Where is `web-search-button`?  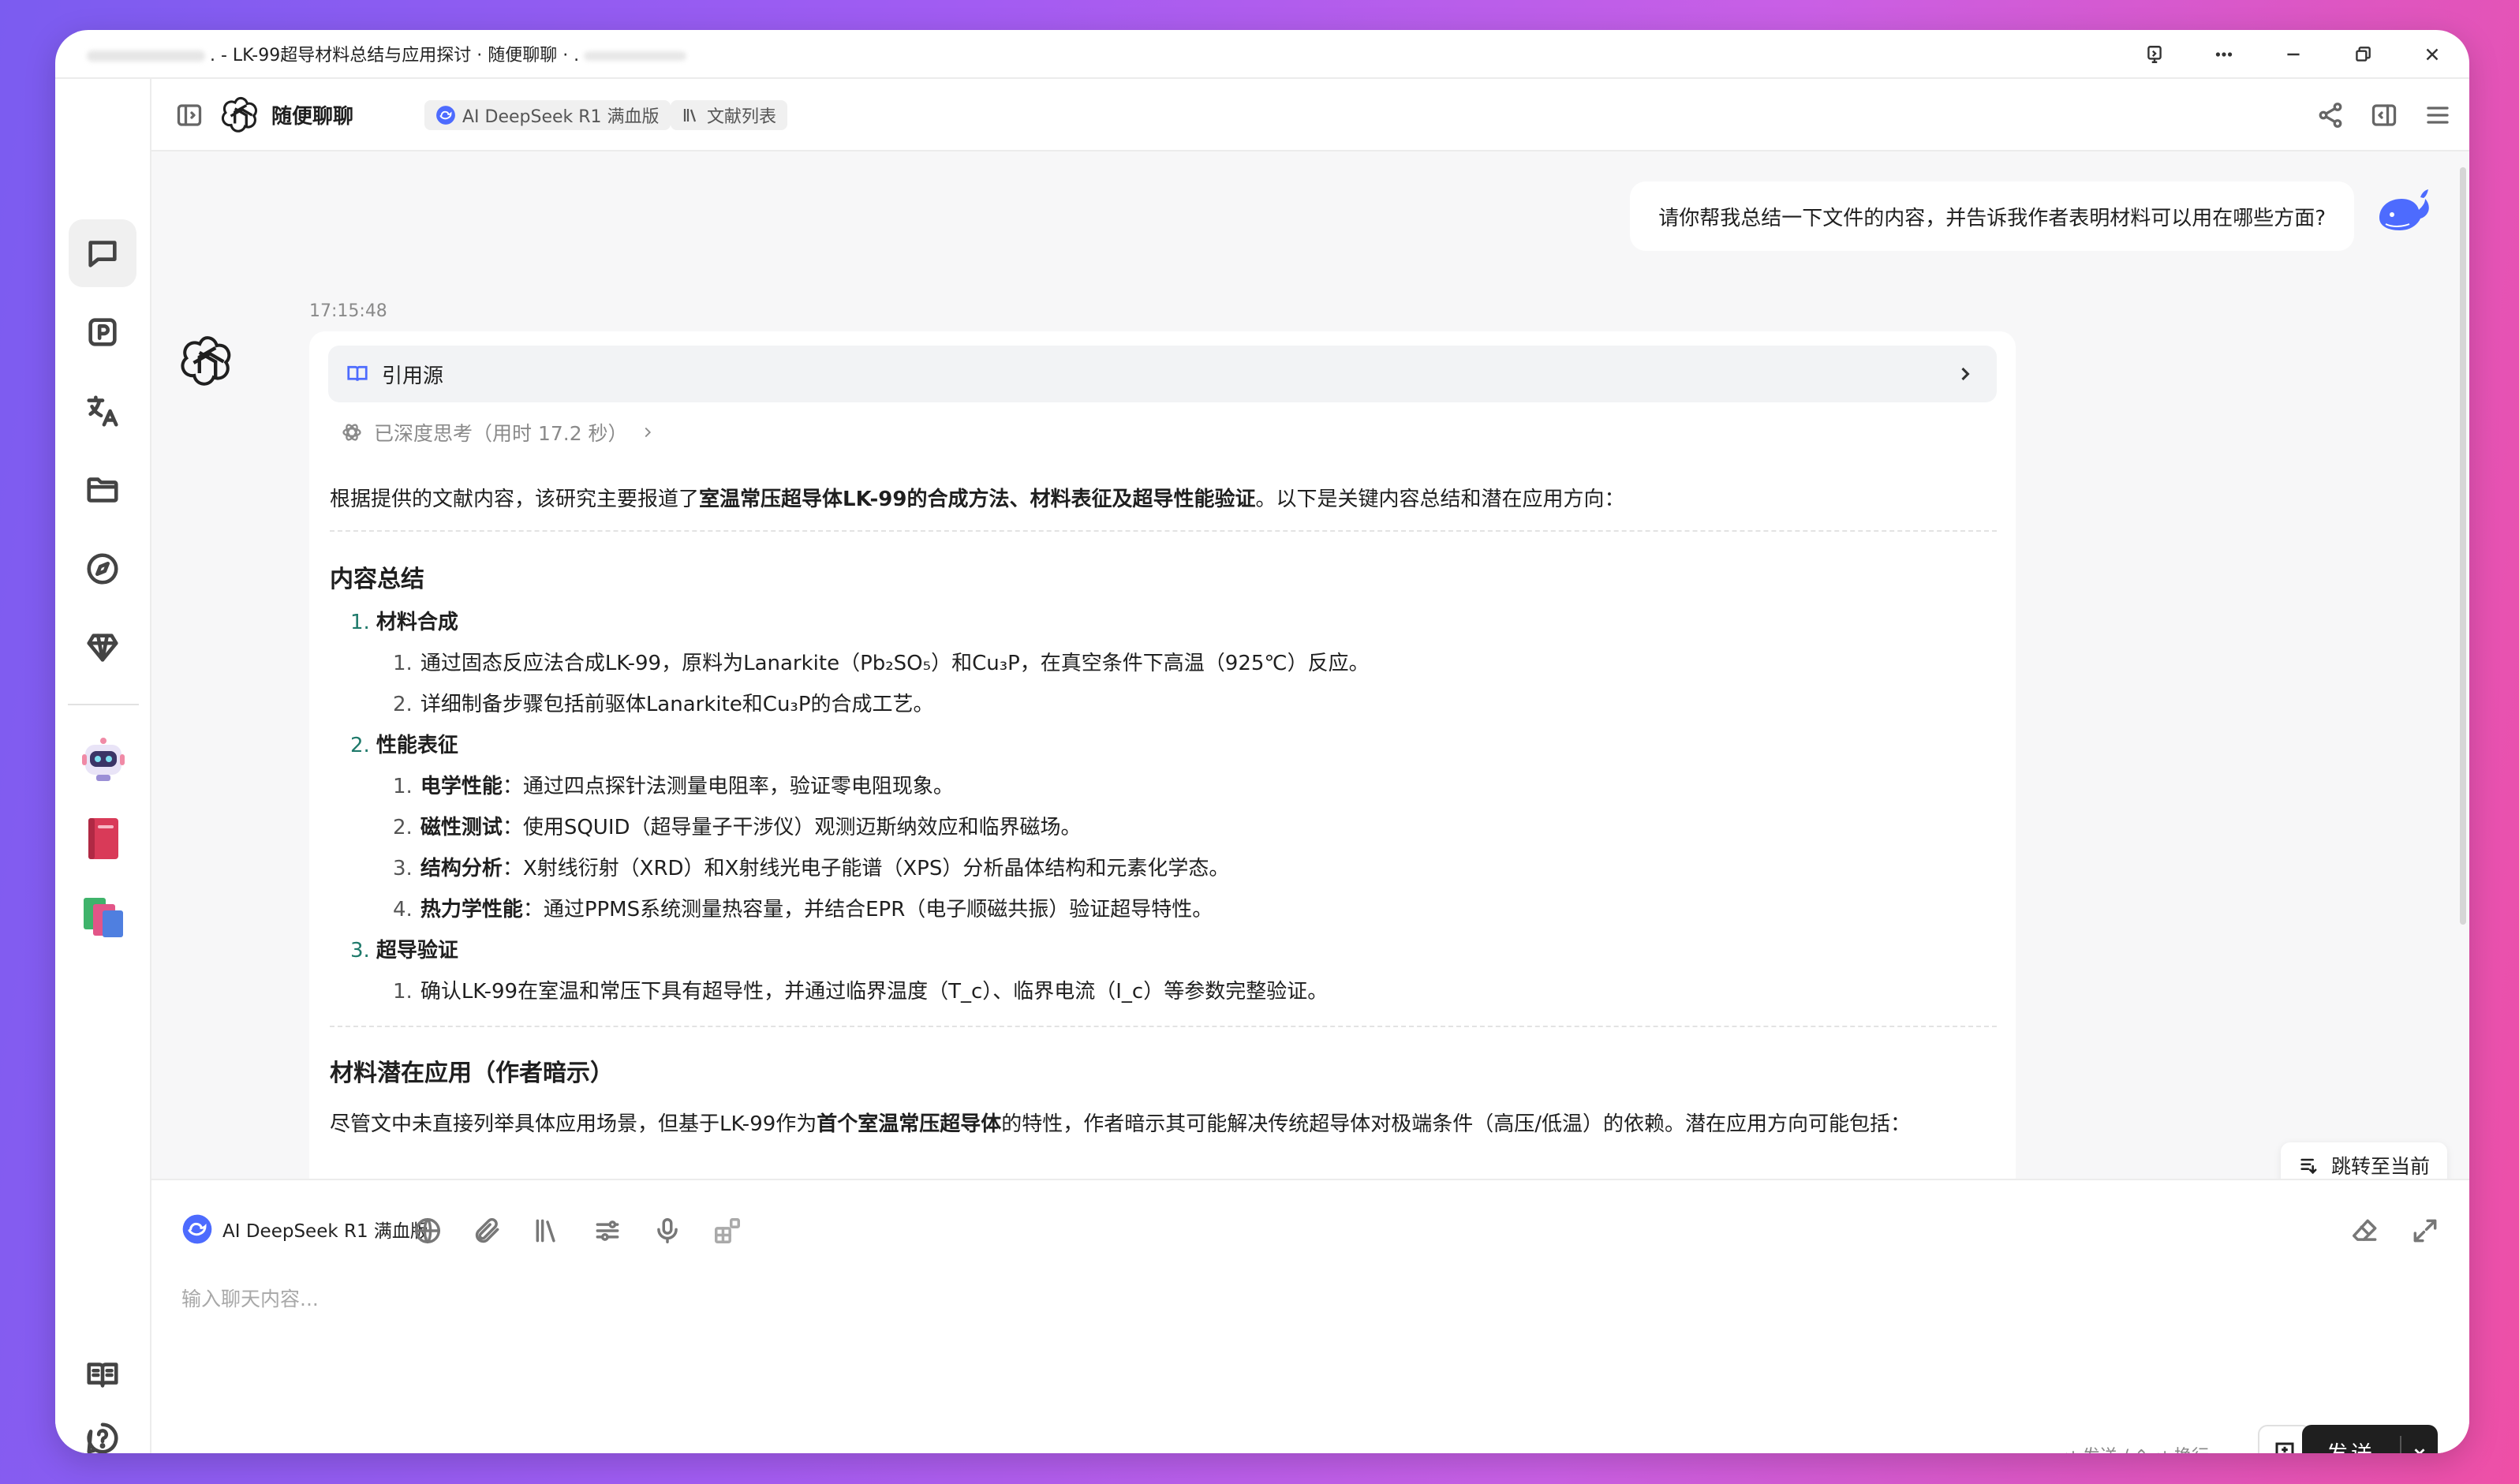 web-search-button is located at coordinates (428, 1231).